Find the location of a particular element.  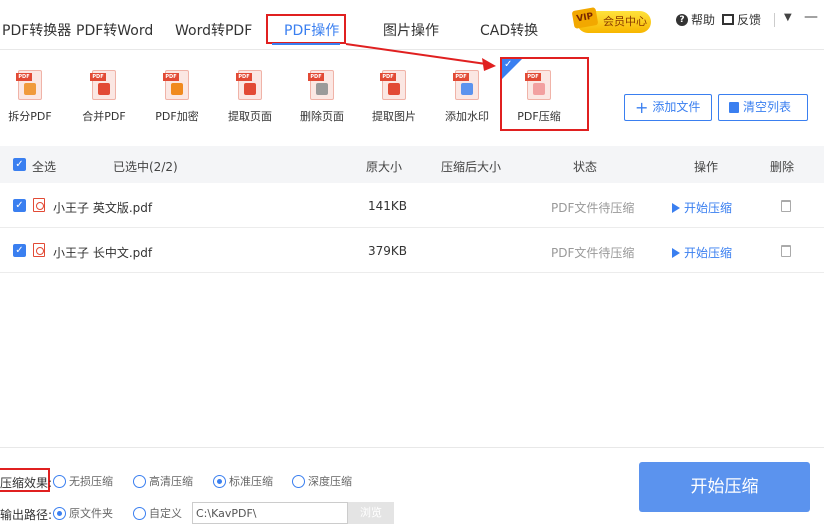

tool-encrypt-pdf-button: PDF PDF加密 is located at coordinates (177, 97).